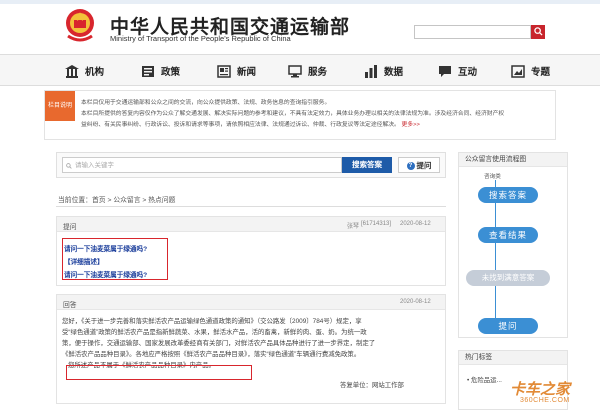  What do you see at coordinates (387, 385) in the screenshot?
I see `answer-source-value: 网站工作部` at bounding box center [387, 385].